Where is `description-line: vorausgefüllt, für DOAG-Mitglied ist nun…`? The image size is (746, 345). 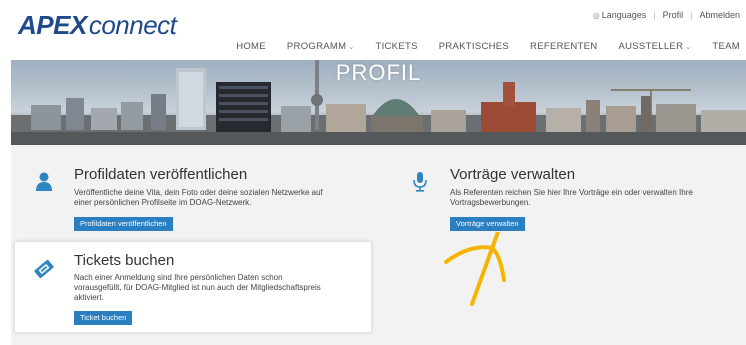 description-line: vorausgefüllt, für DOAG-Mitglied ist nun… is located at coordinates (197, 287).